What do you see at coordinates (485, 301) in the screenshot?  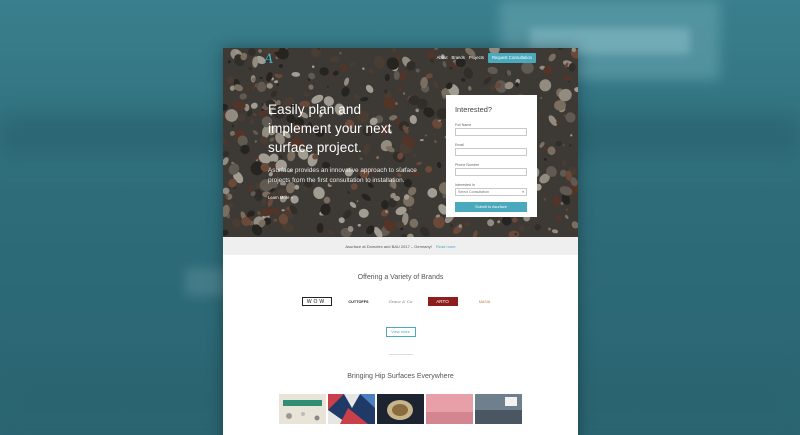 I see `brand-logo-masia: MASIA` at bounding box center [485, 301].